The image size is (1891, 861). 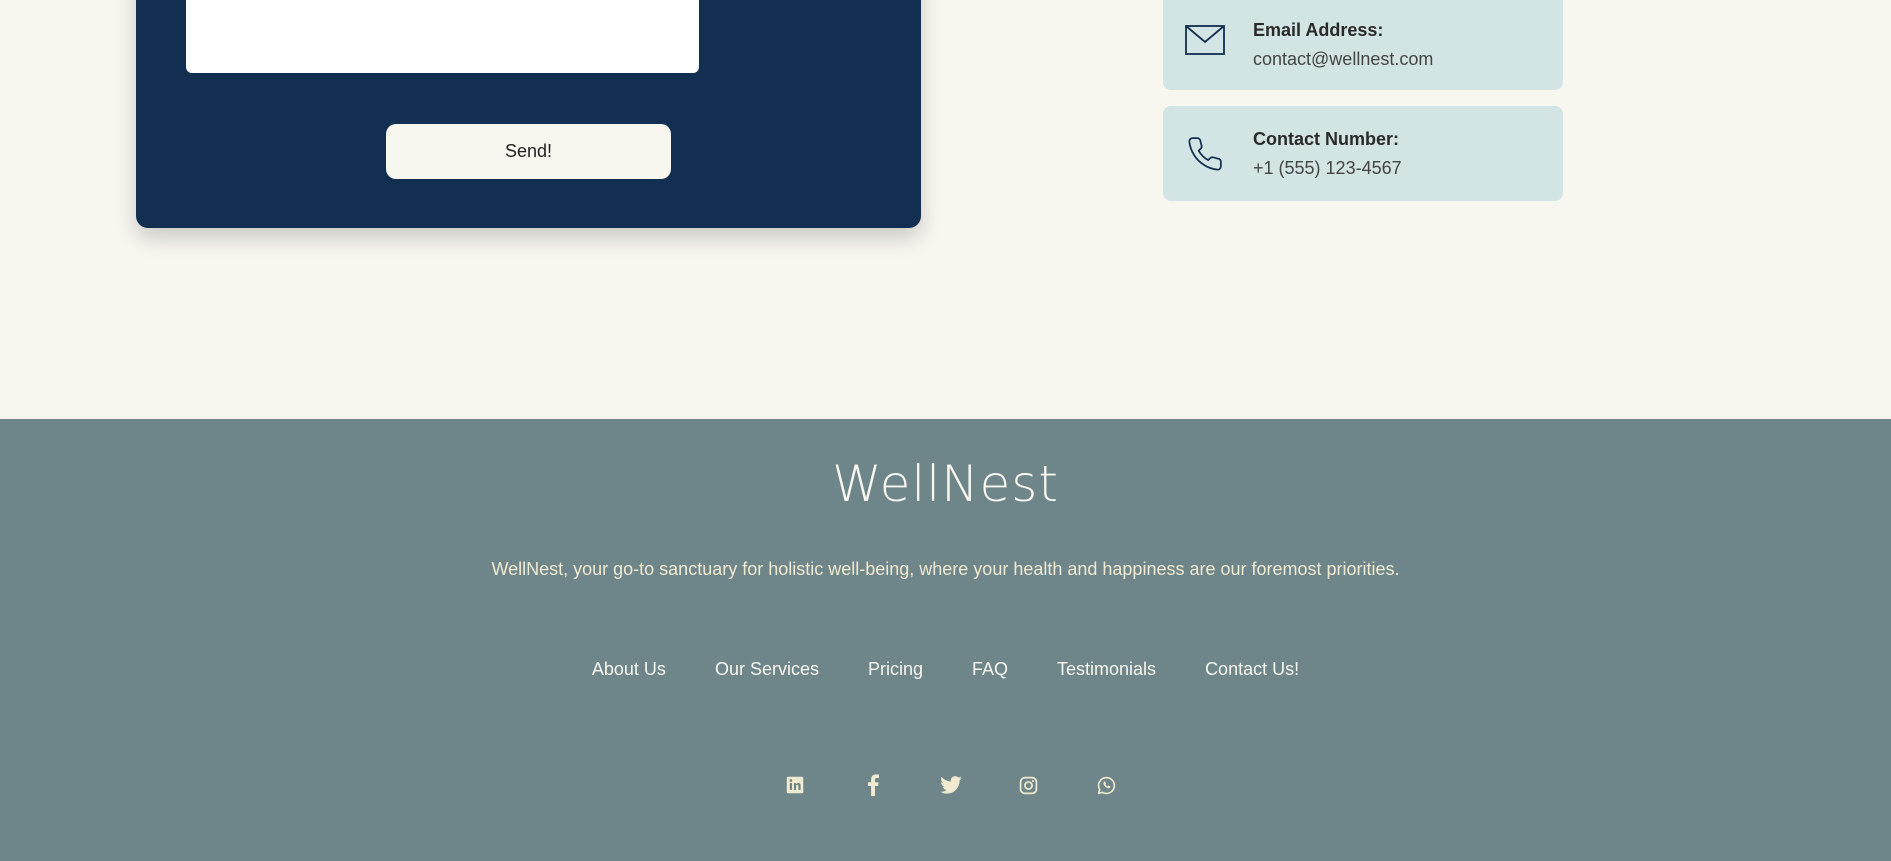 I want to click on contact-form-card: Send!, so click(x=528, y=114).